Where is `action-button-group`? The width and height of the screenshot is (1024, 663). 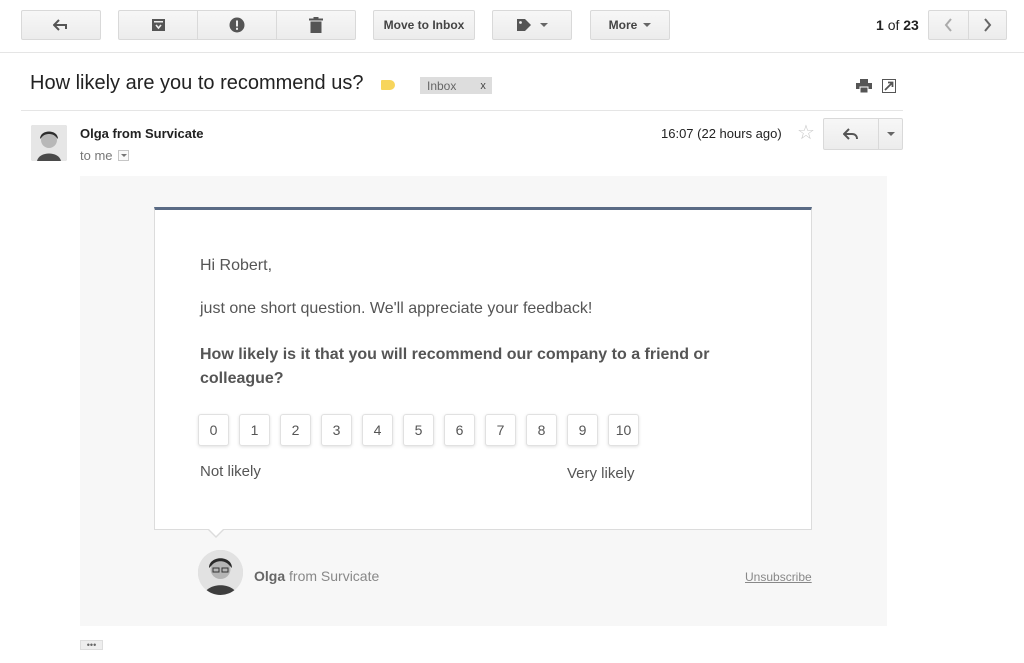
action-button-group is located at coordinates (237, 25).